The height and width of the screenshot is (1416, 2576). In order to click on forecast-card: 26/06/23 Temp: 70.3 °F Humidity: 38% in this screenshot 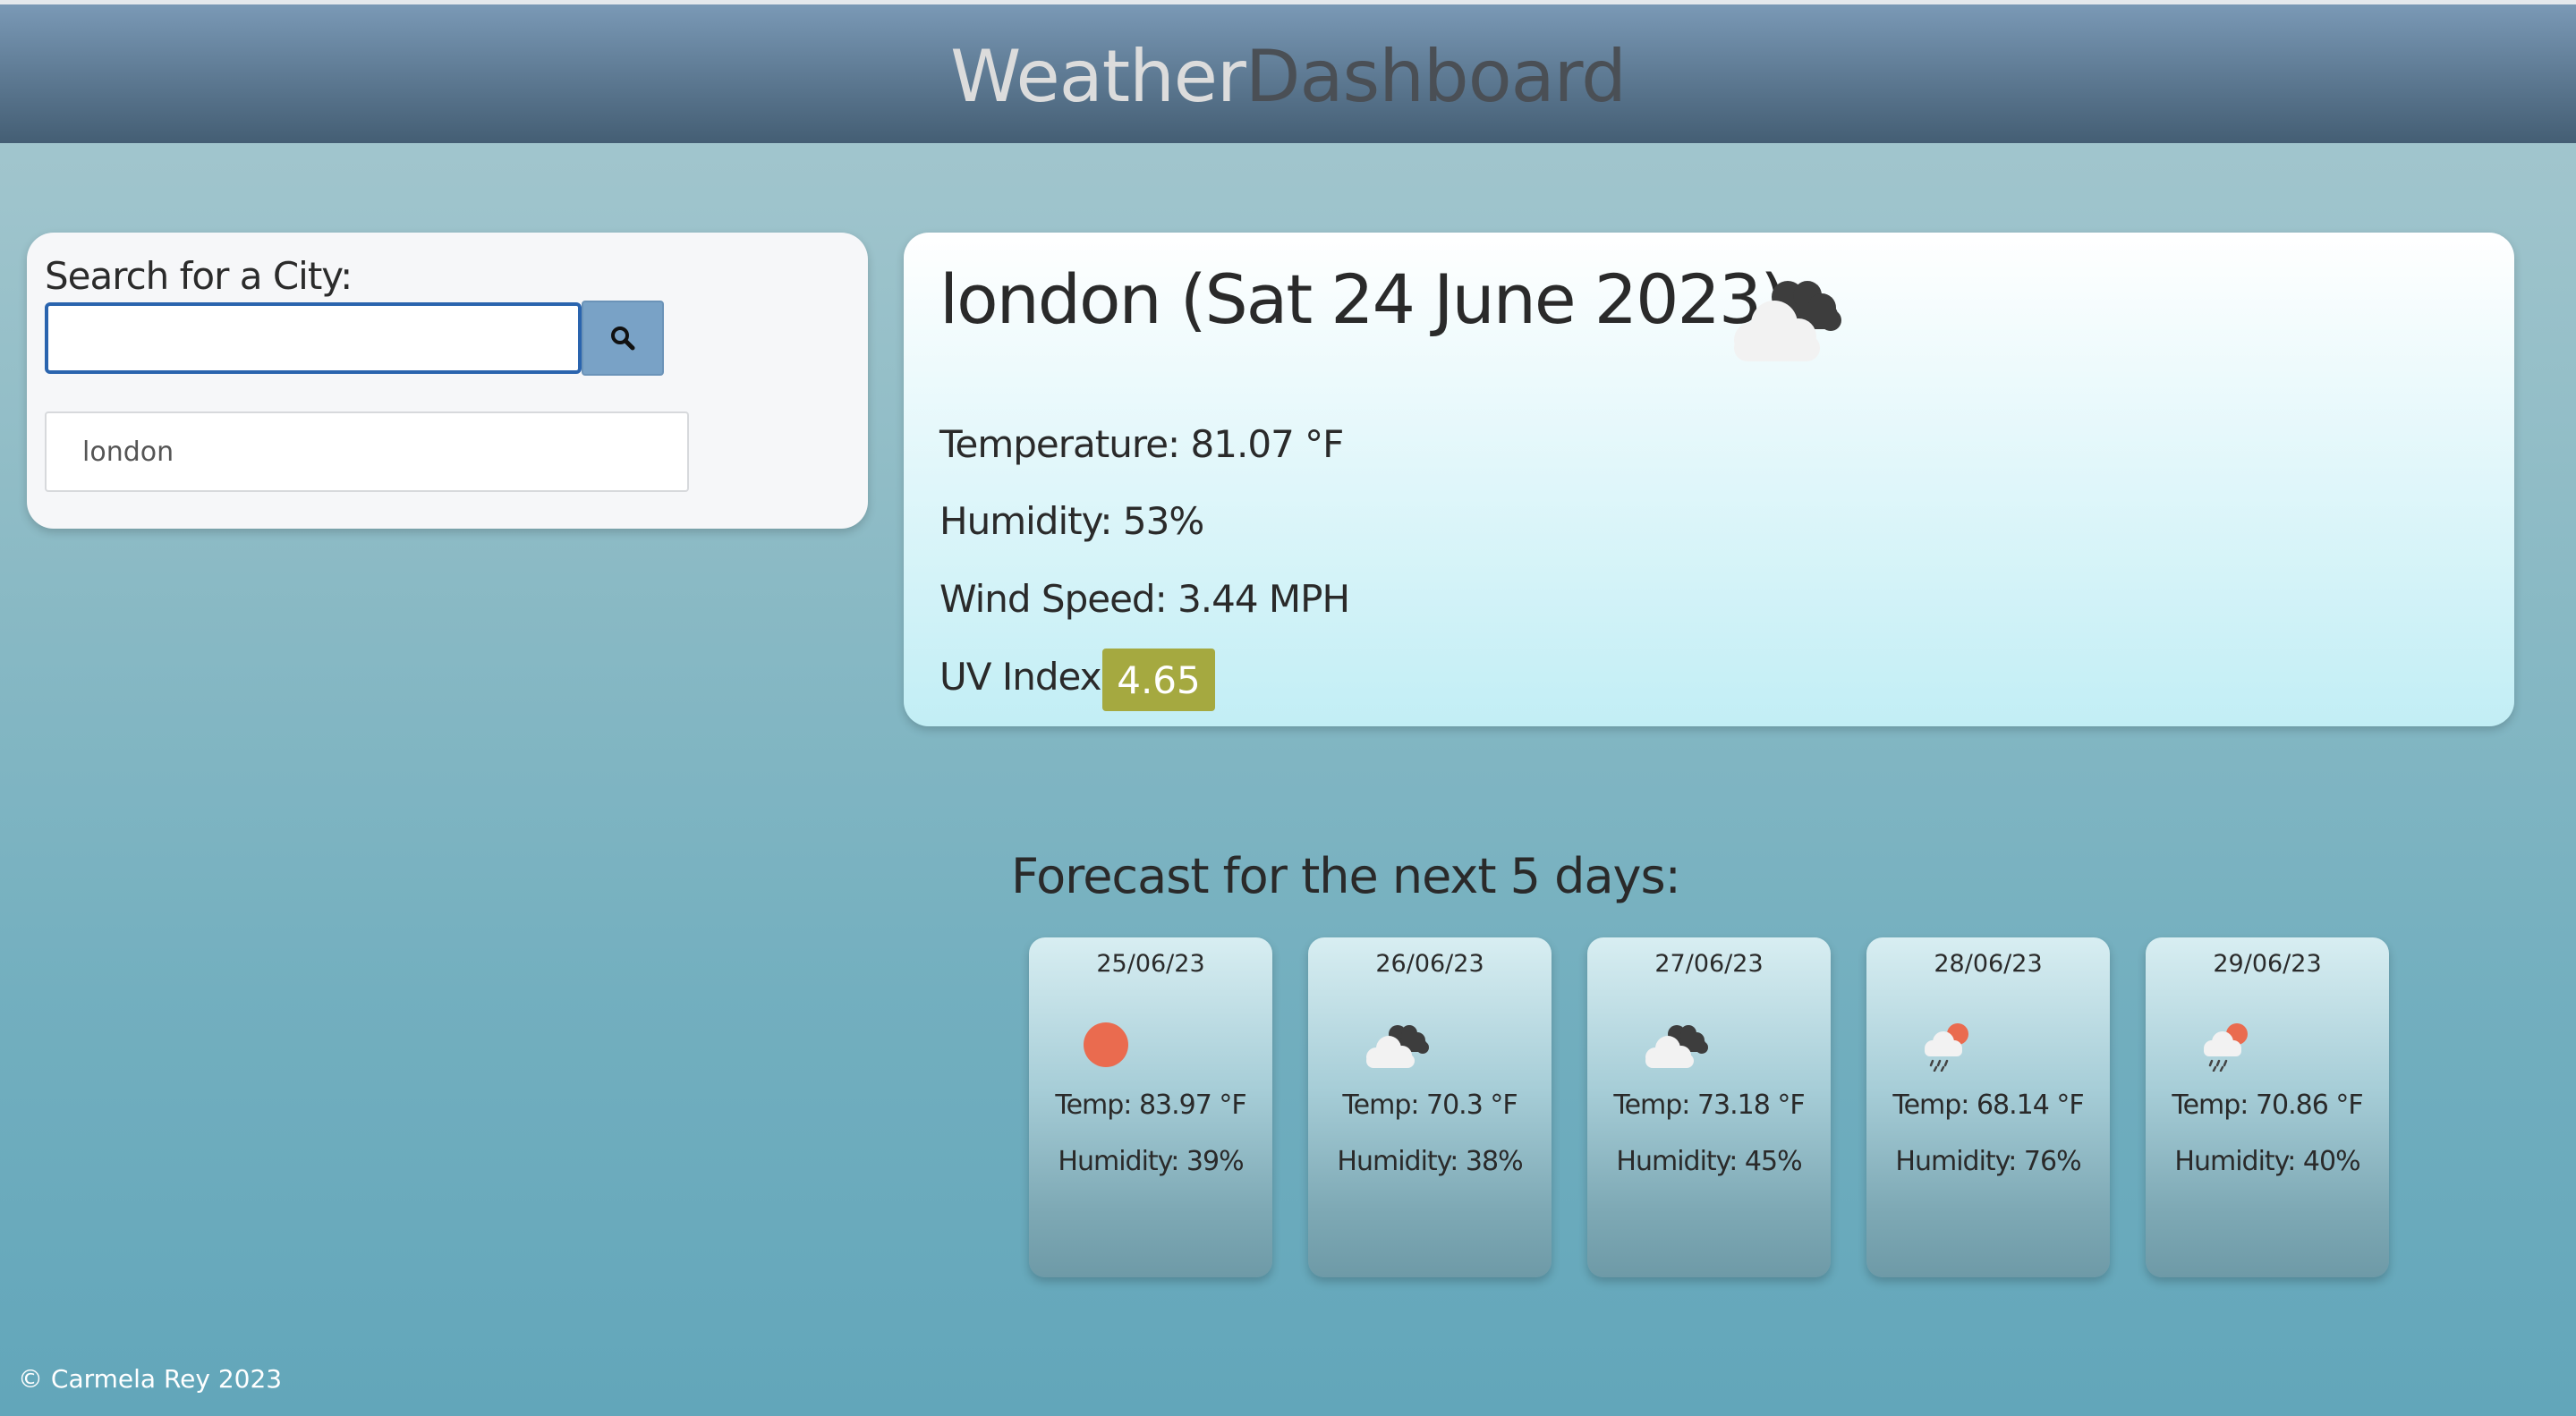, I will do `click(1430, 1107)`.